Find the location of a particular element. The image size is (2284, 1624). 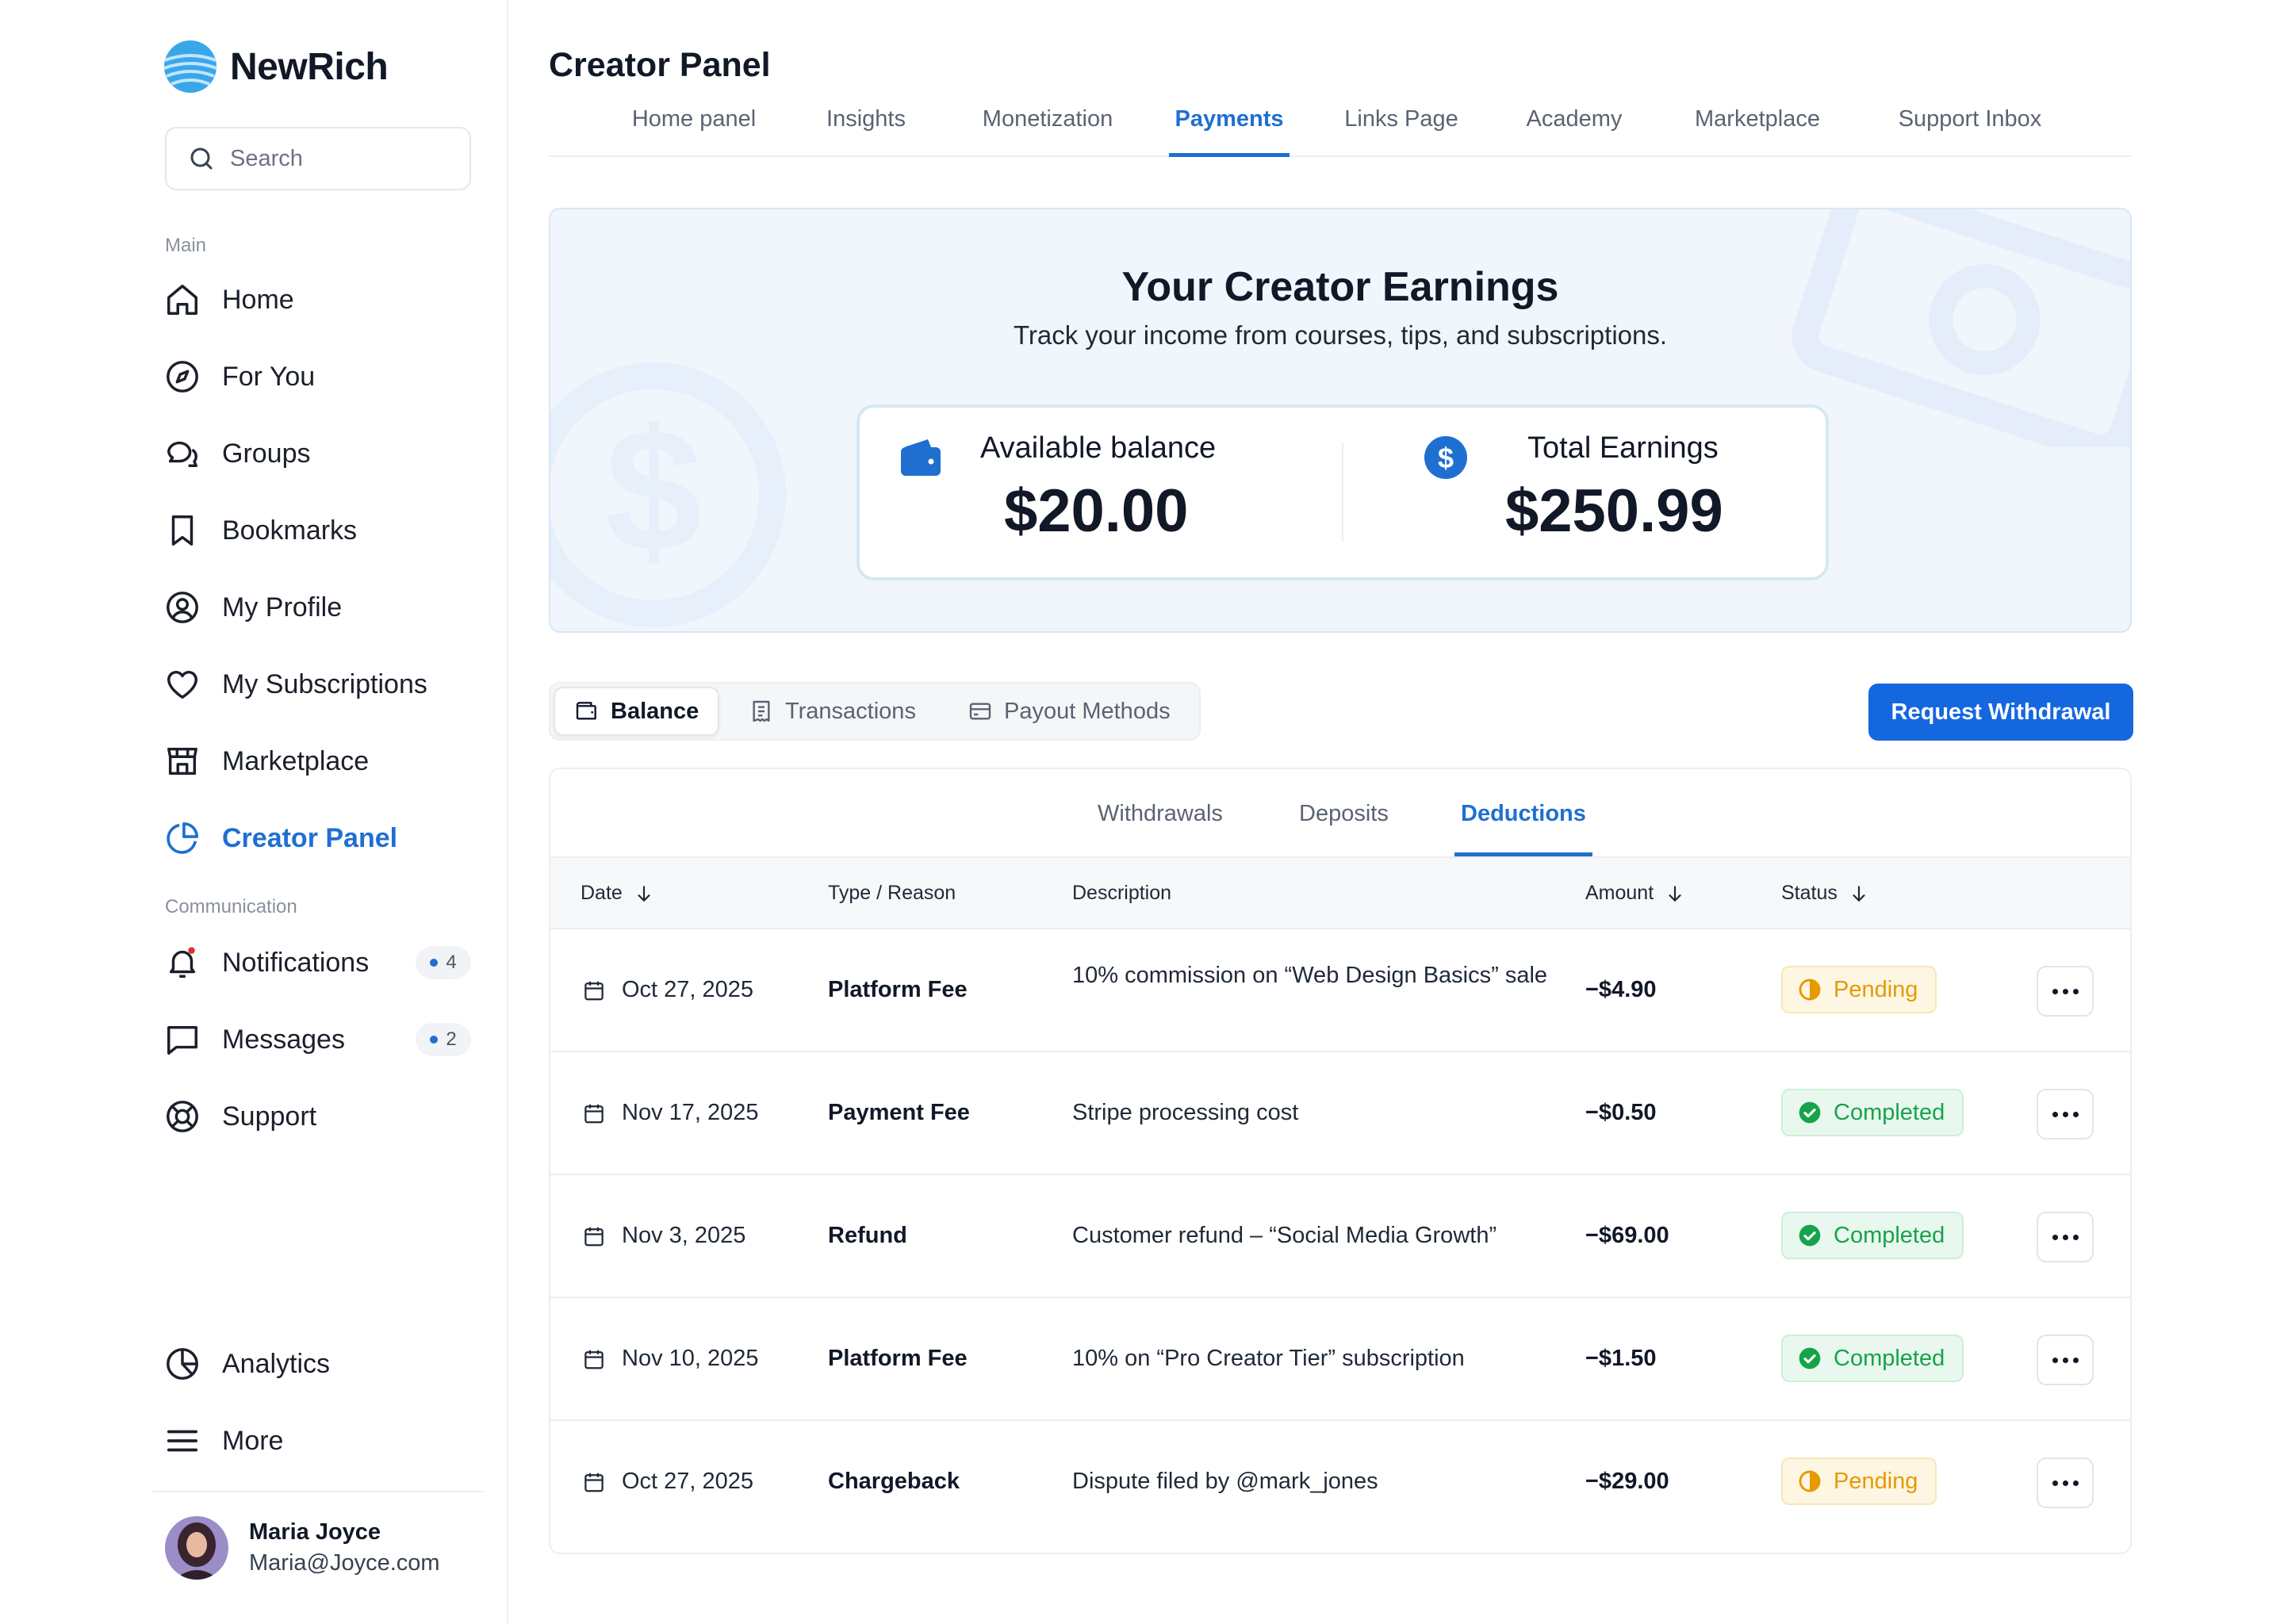

segment-payout-methods: Payout Methods is located at coordinates (1069, 711).